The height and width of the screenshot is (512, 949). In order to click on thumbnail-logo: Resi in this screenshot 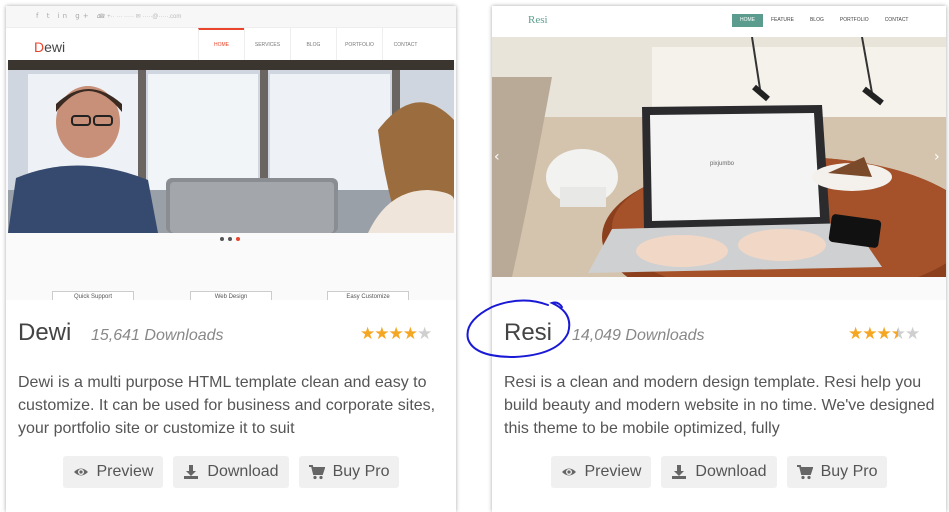, I will do `click(538, 20)`.